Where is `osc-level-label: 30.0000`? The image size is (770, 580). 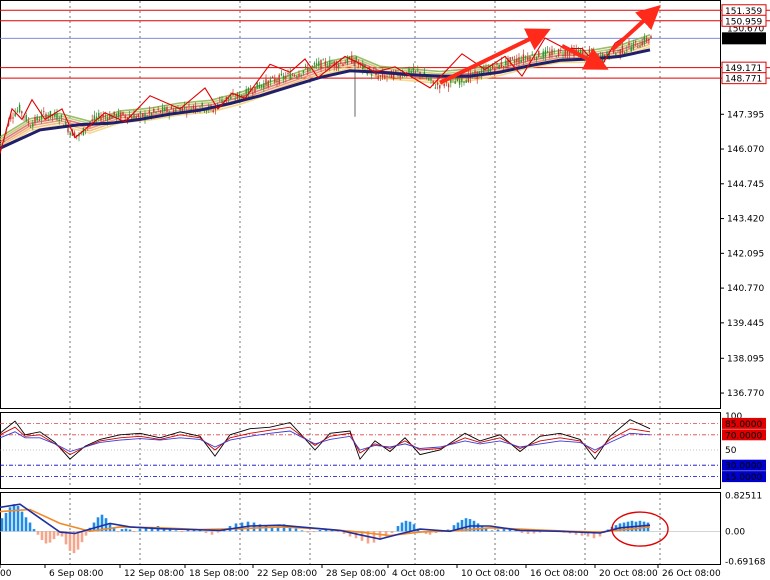 osc-level-label: 30.0000 is located at coordinates (743, 467).